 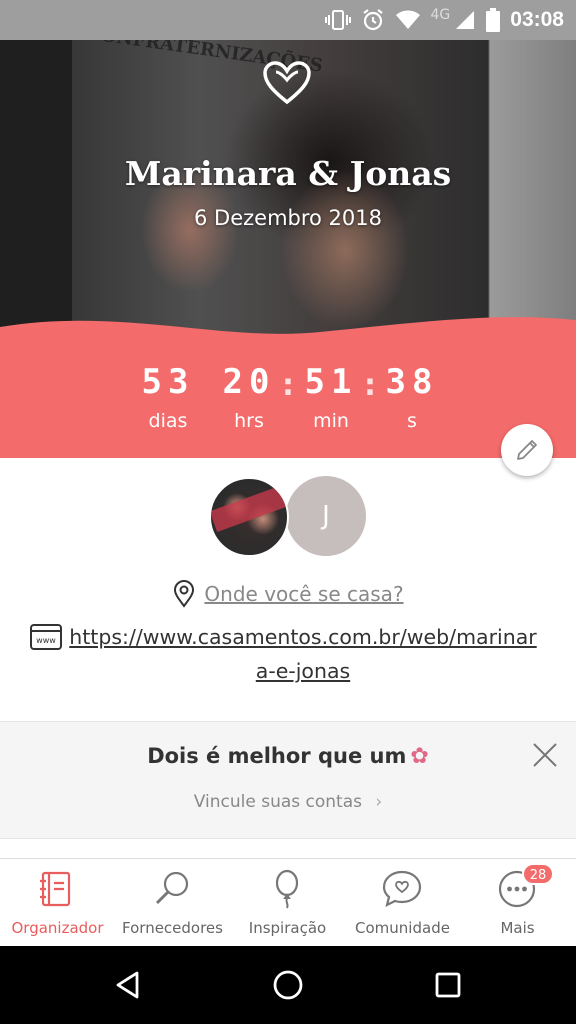 What do you see at coordinates (402, 928) in the screenshot?
I see `nav-label: Comunidade` at bounding box center [402, 928].